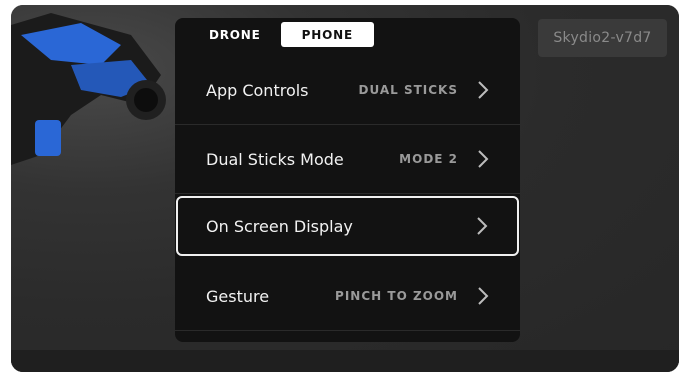 The width and height of the screenshot is (689, 377). What do you see at coordinates (275, 159) in the screenshot?
I see `setting-label: Dual Sticks Mode` at bounding box center [275, 159].